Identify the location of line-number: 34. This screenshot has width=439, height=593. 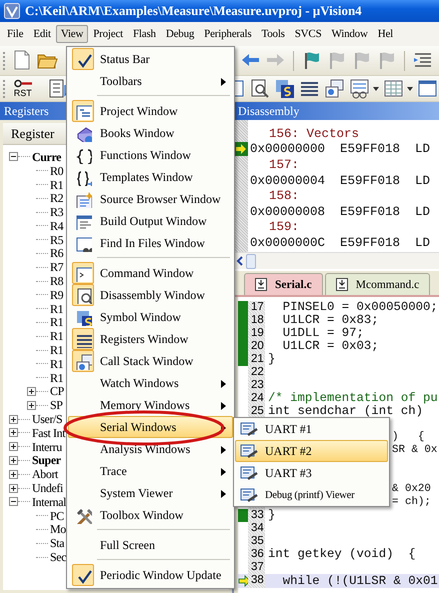
(256, 529).